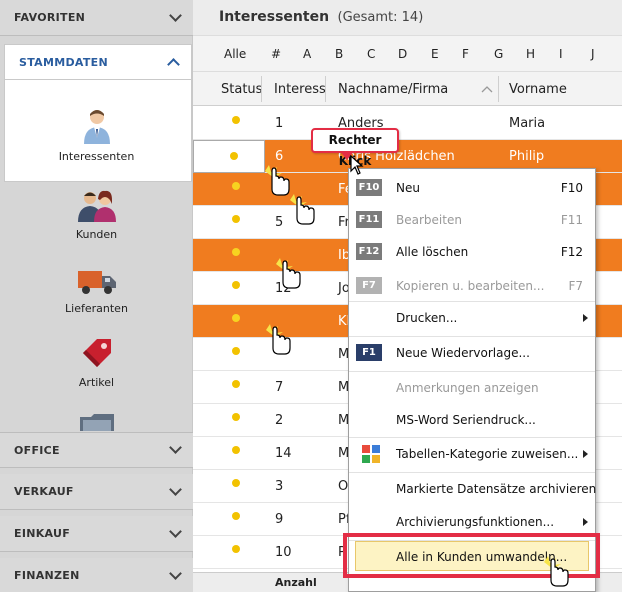 This screenshot has height=592, width=622. Describe the element at coordinates (98, 62) in the screenshot. I see `sidebar-section-stammdaten: STAMMDATEN` at that location.